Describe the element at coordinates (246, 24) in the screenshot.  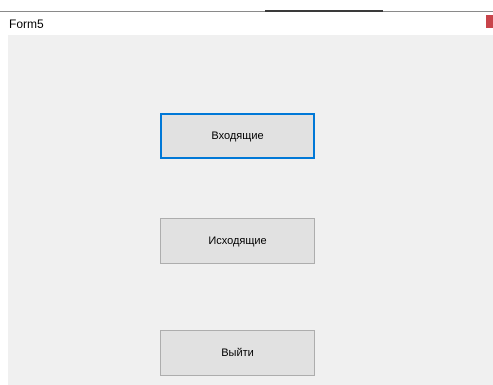
I see `title-bar: Form5` at that location.